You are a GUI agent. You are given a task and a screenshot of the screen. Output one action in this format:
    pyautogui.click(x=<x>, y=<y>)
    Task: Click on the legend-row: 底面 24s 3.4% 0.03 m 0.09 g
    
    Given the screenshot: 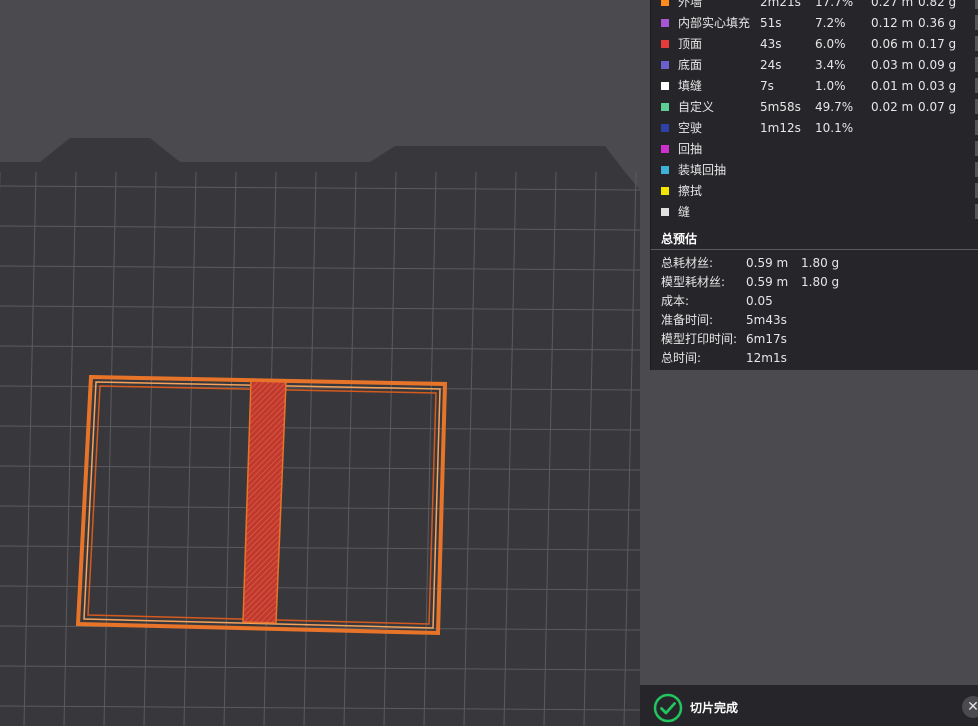 What is the action you would take?
    pyautogui.click(x=819, y=65)
    